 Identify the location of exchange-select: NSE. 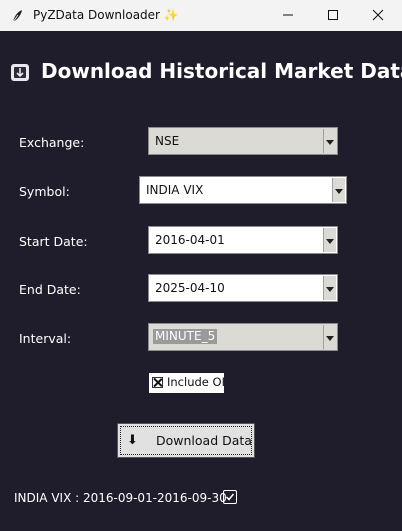
(243, 141).